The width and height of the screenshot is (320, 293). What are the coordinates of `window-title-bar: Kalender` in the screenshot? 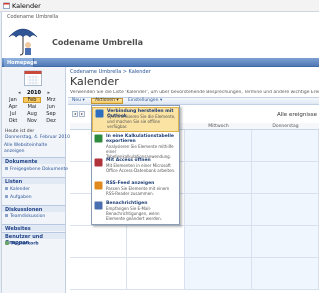 It's located at (159, 6).